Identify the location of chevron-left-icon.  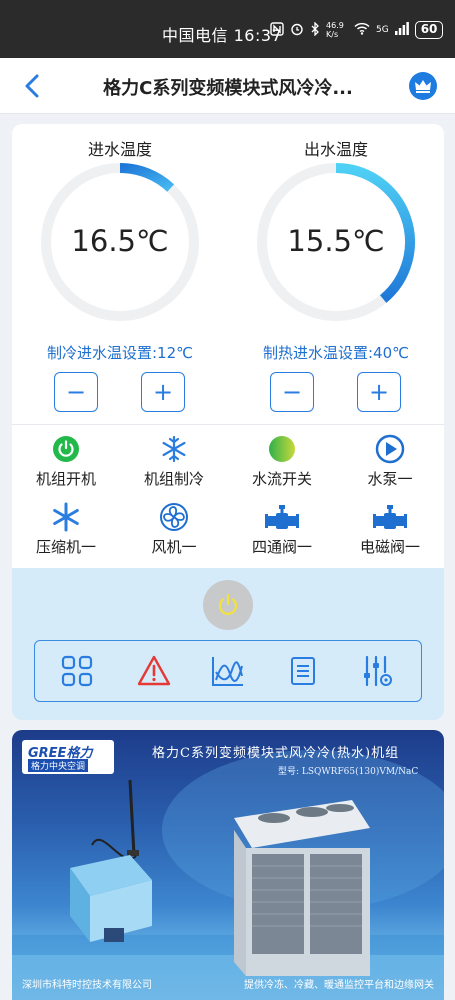
(32, 86).